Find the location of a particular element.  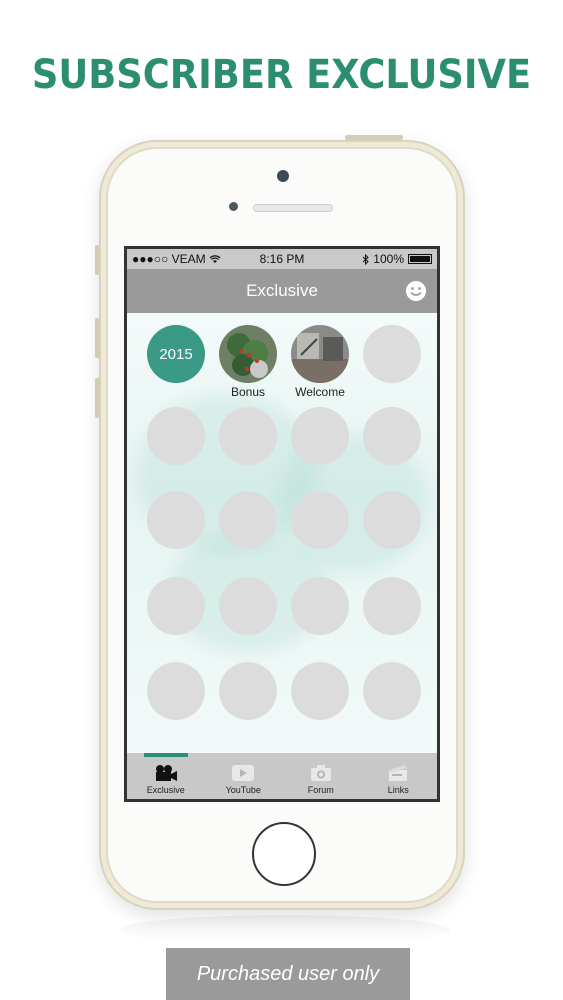

tab-label: Links is located at coordinates (398, 790).